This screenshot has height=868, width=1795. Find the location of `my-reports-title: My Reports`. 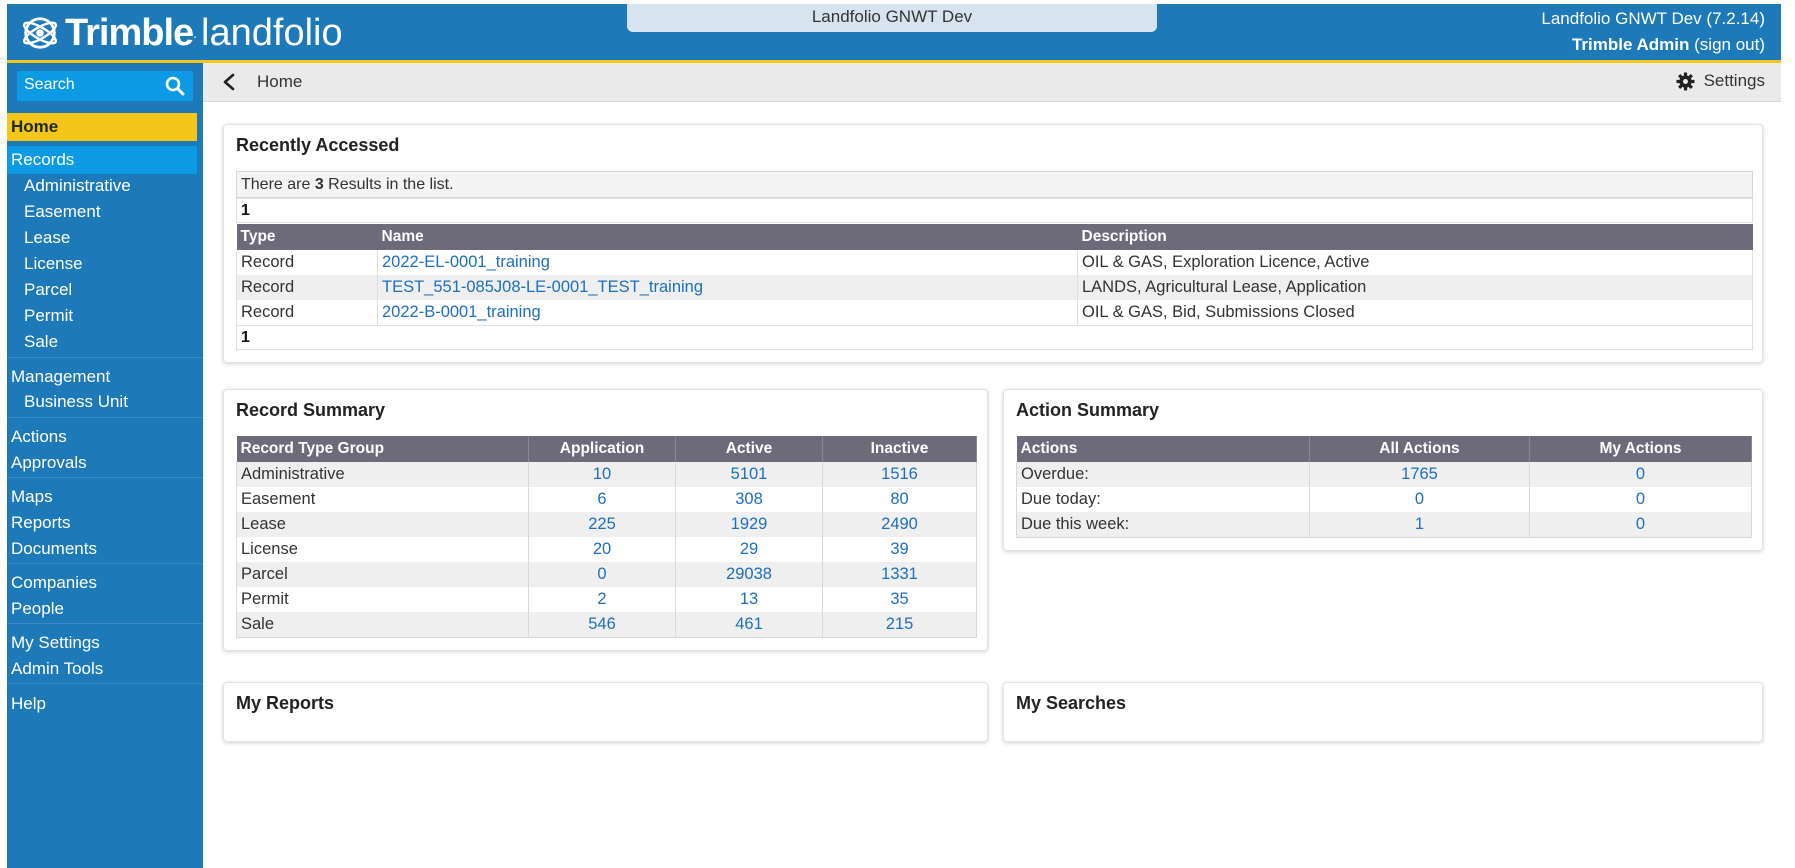

my-reports-title: My Reports is located at coordinates (285, 703).